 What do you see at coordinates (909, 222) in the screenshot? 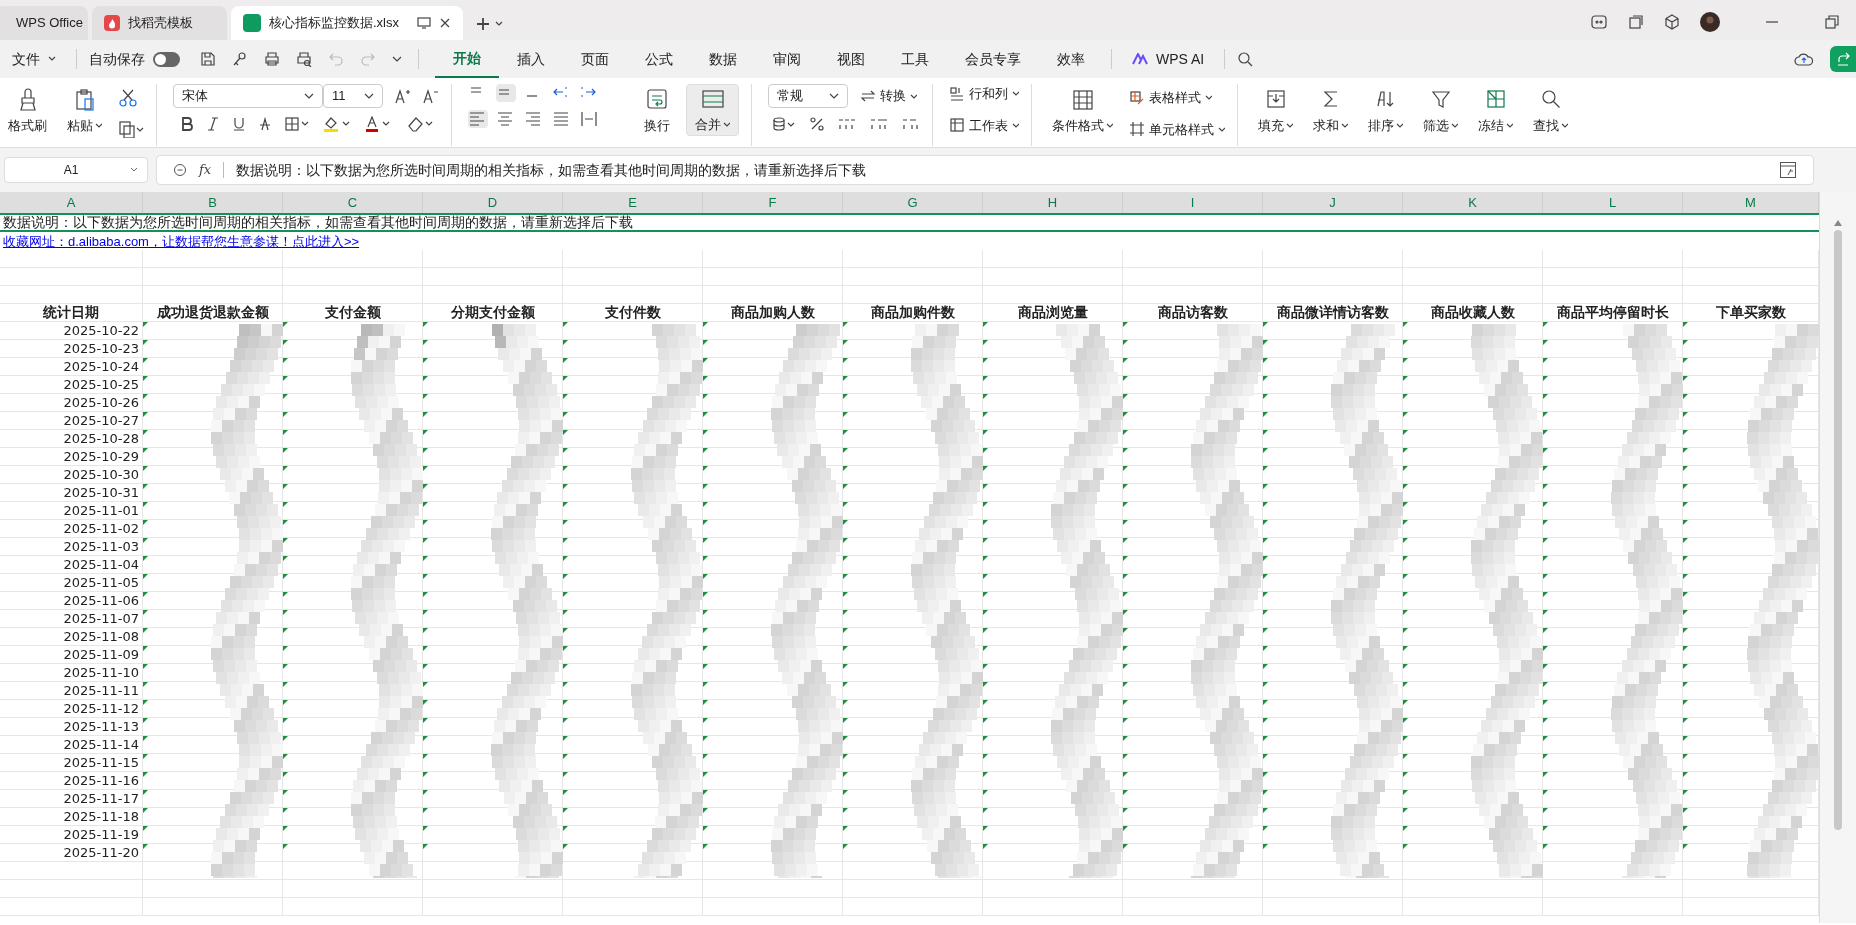
I see `description-cell: 数据说明：以下数据为您所选时间周期的相关指标，如需查看其他时间周期的数据，请重新选择后下载` at bounding box center [909, 222].